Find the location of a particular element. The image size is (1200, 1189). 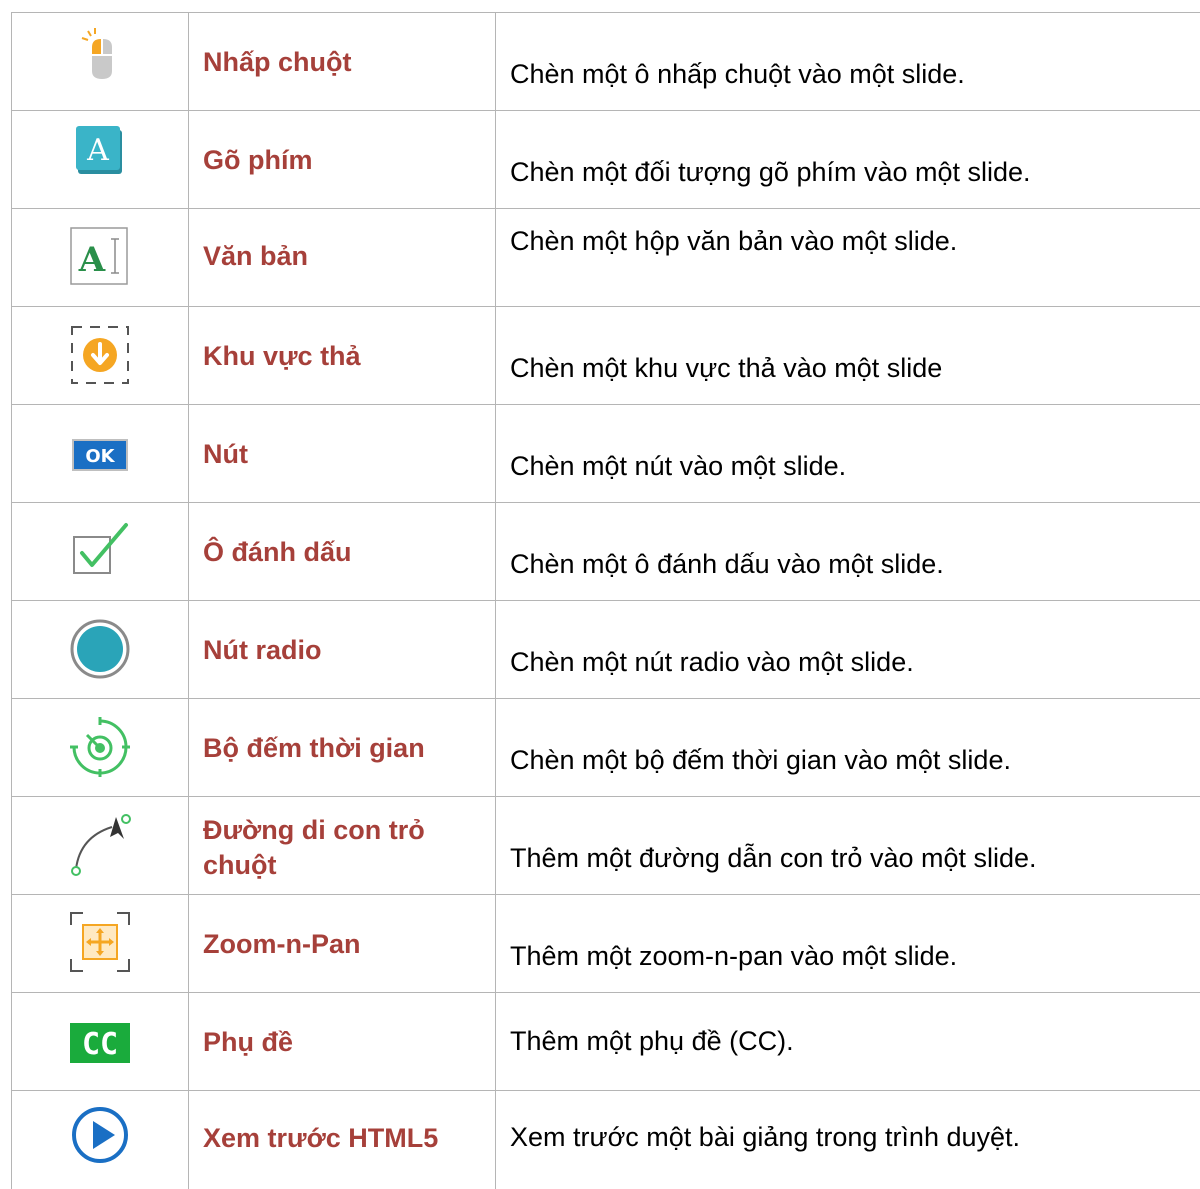

zoom-n-pan-icon is located at coordinates (100, 942).